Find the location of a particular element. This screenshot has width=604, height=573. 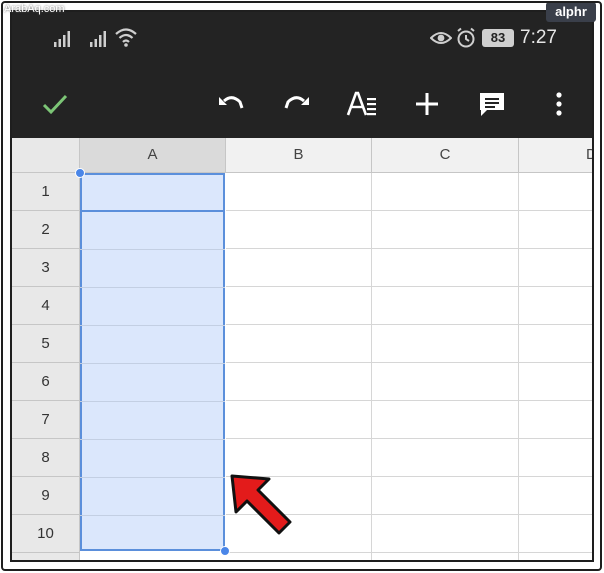

add-icon is located at coordinates (427, 104).